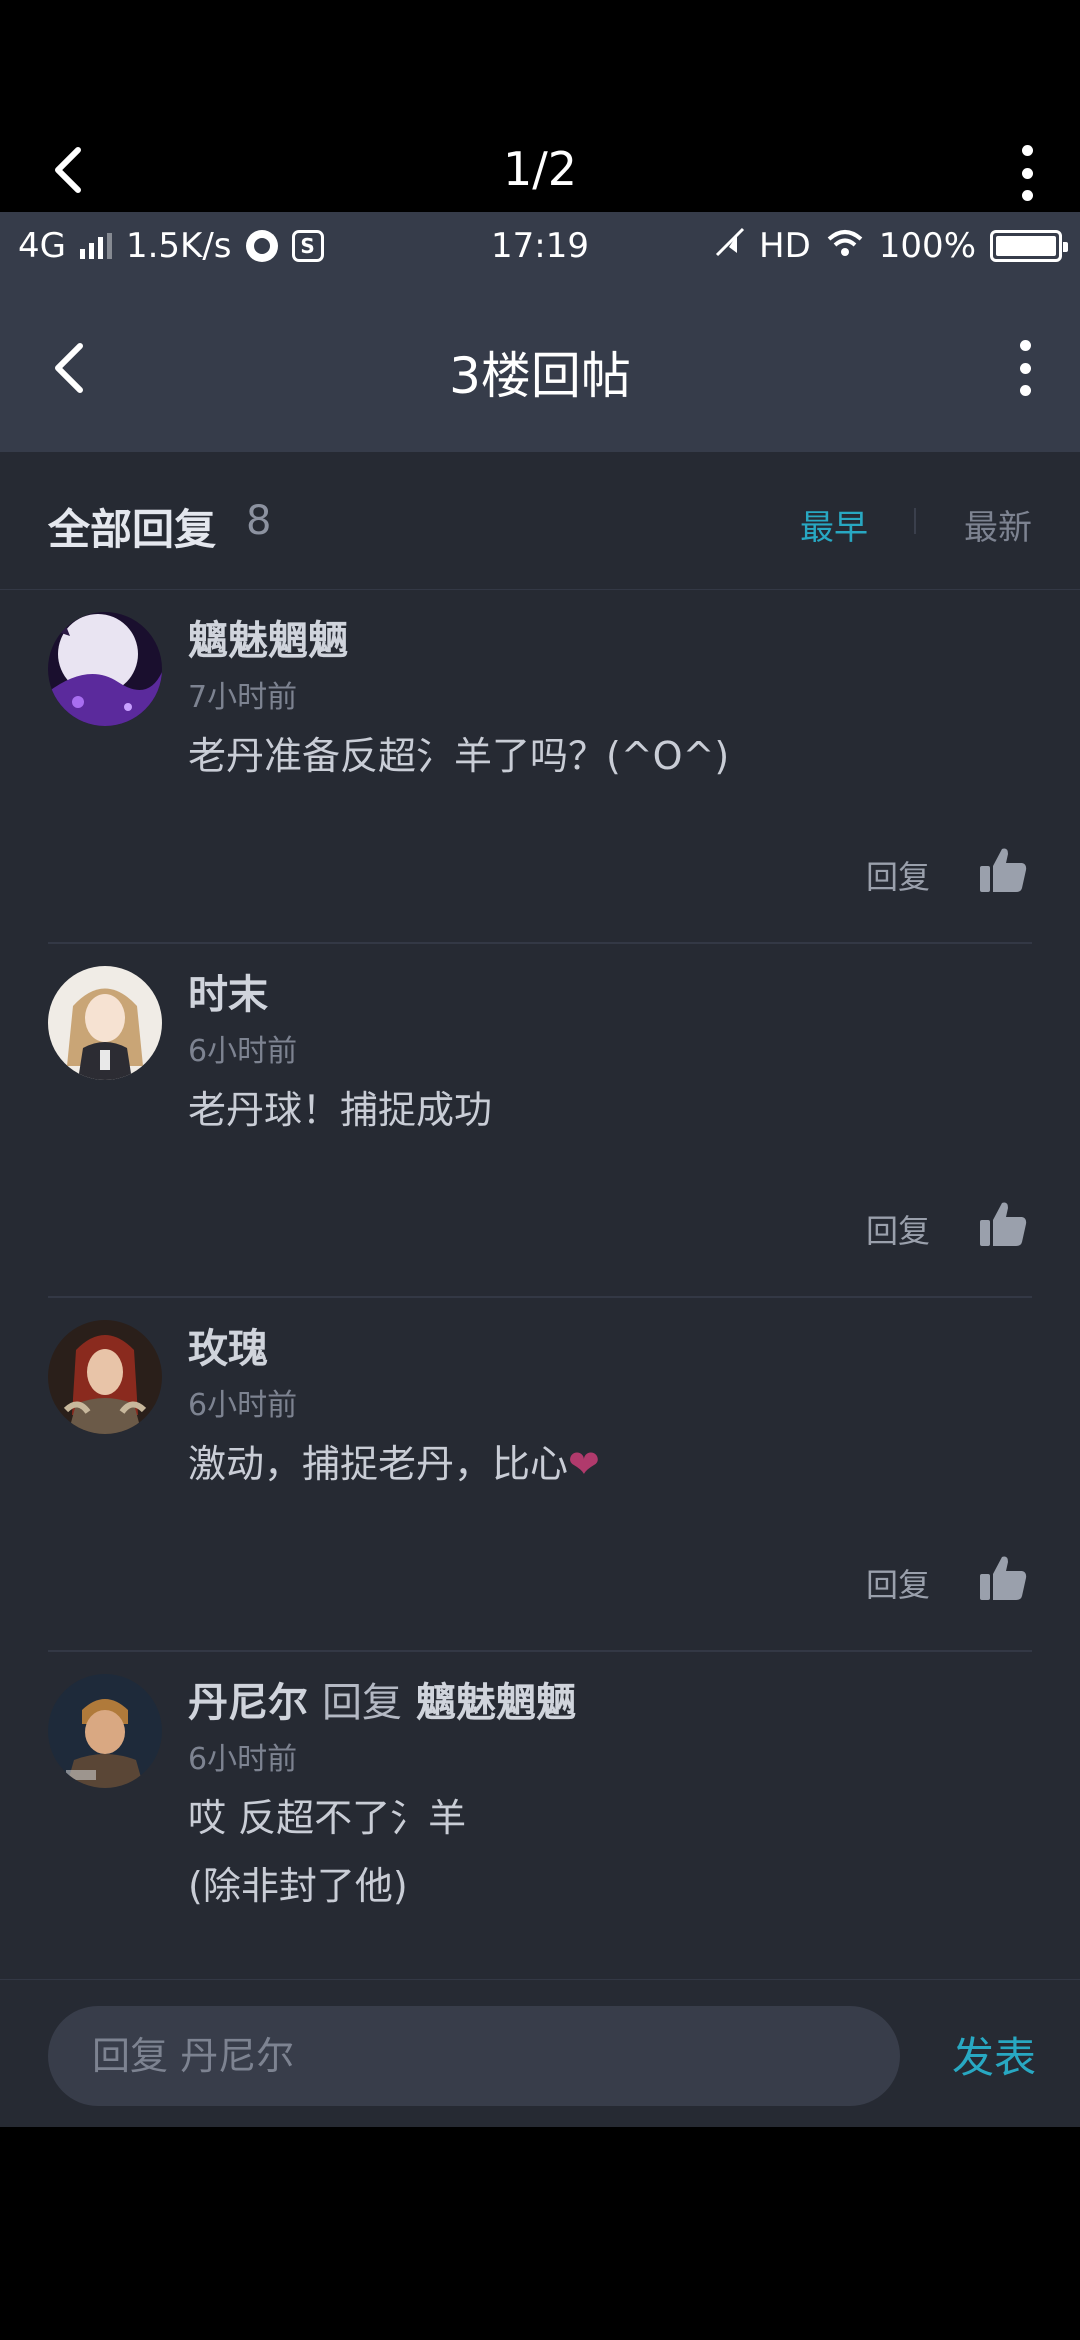 The width and height of the screenshot is (1080, 2340). I want to click on more-vertical-icon, so click(1025, 368).